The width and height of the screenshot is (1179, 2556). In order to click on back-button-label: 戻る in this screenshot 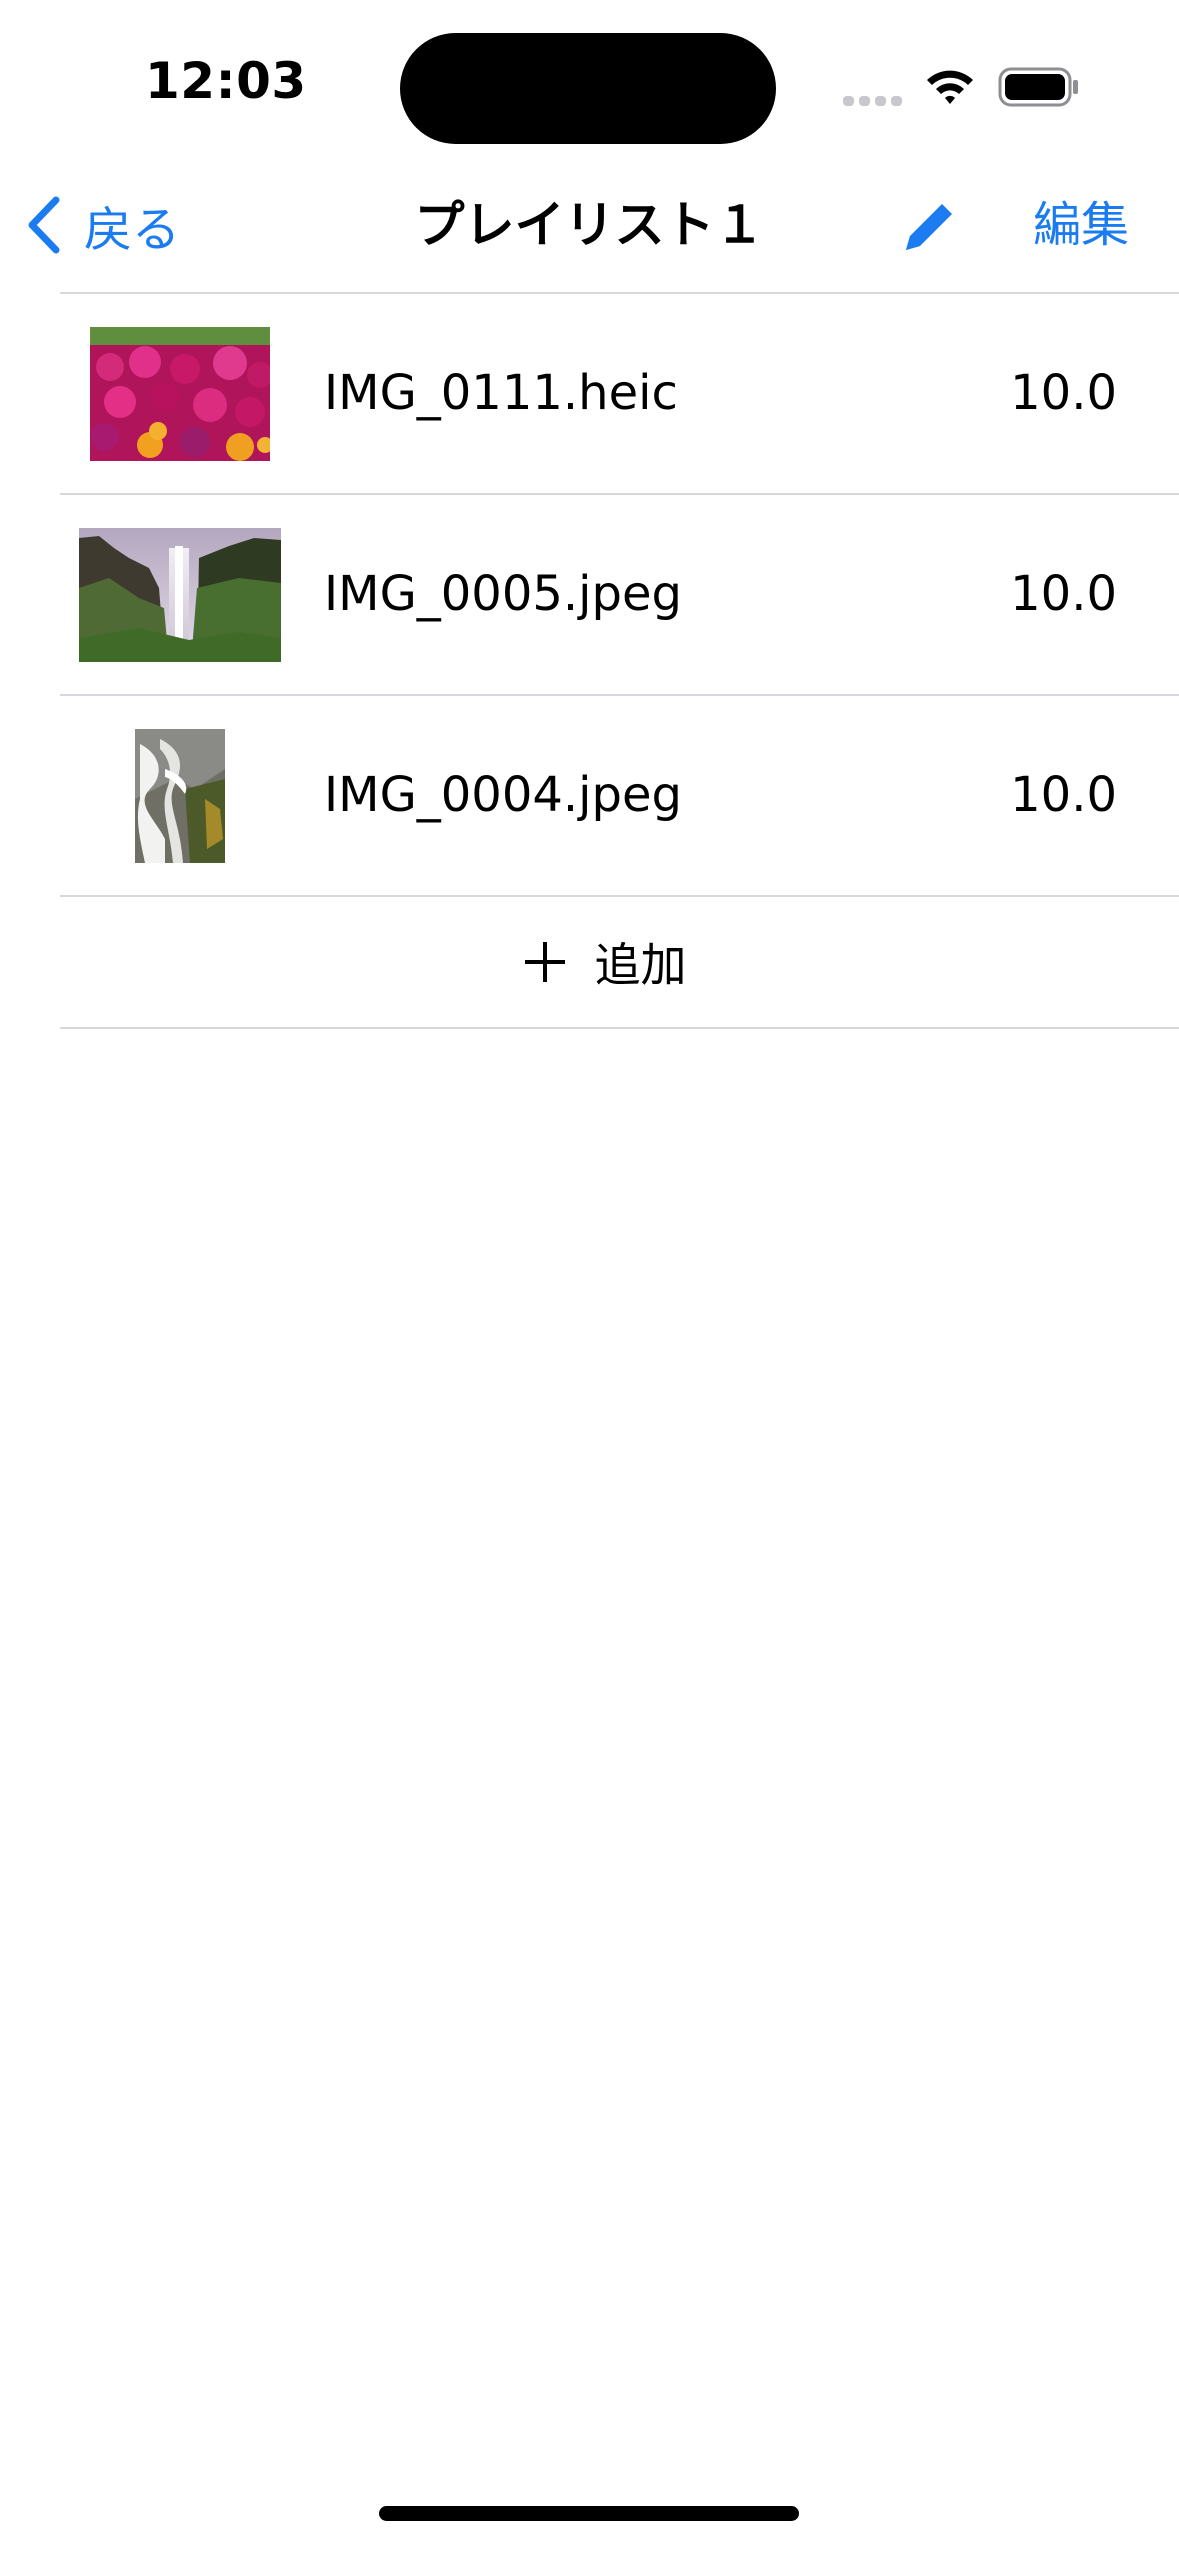, I will do `click(132, 230)`.